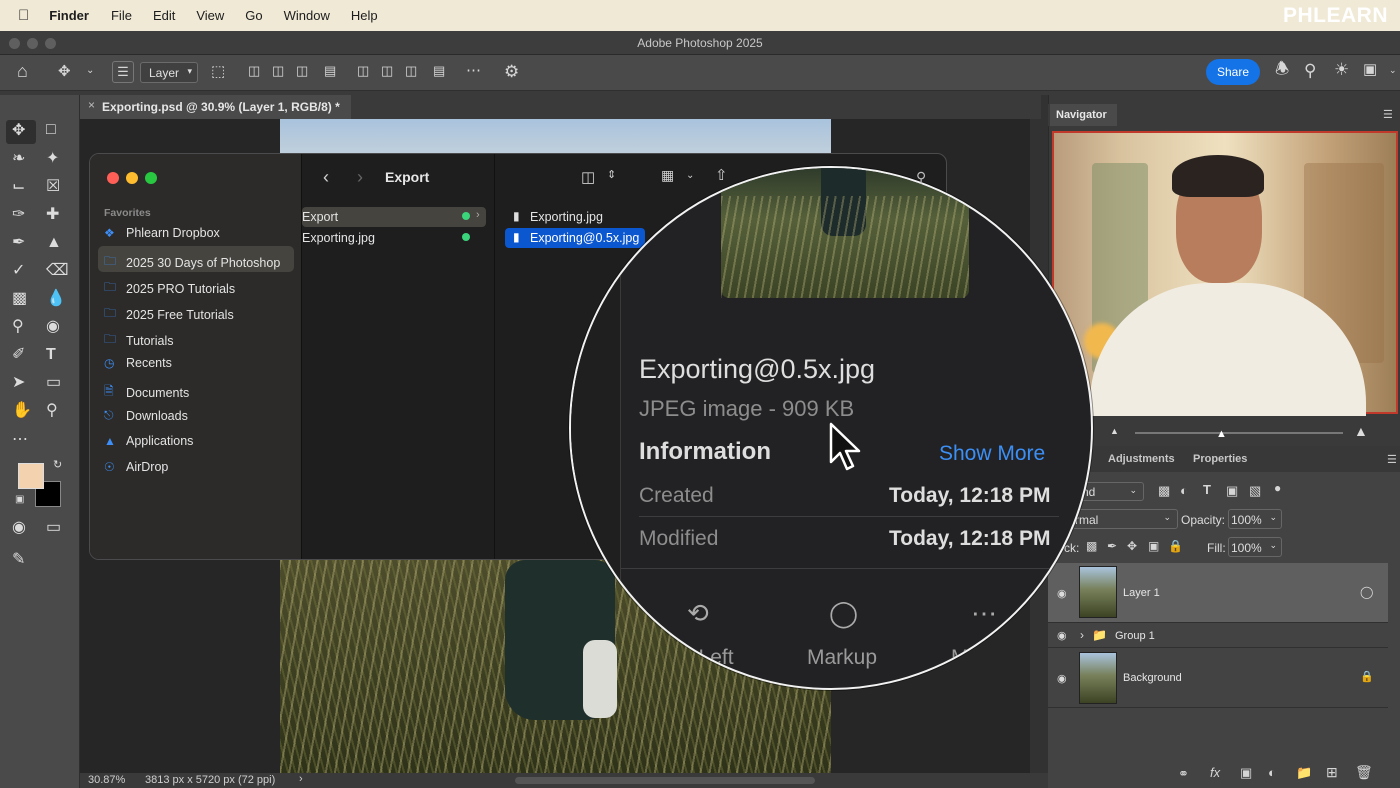  I want to click on bell-icon: 🕭, so click(1282, 70).